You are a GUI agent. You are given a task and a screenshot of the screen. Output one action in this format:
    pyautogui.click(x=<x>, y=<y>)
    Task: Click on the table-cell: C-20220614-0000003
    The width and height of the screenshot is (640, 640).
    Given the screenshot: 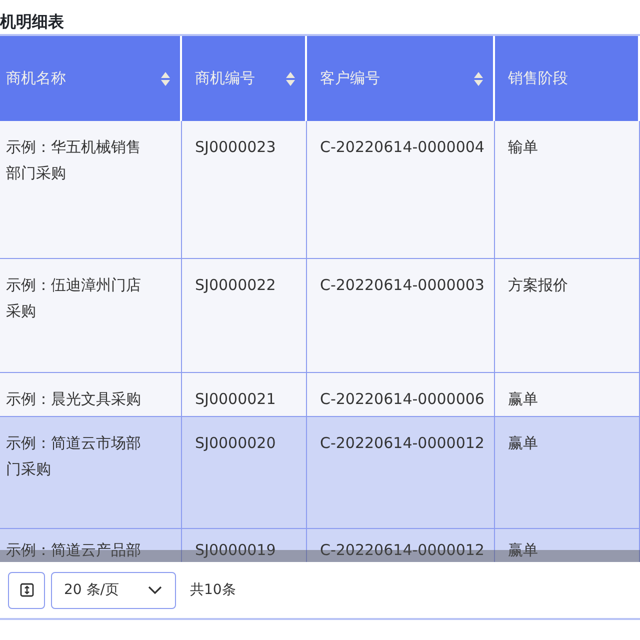 What is the action you would take?
    pyautogui.click(x=402, y=285)
    